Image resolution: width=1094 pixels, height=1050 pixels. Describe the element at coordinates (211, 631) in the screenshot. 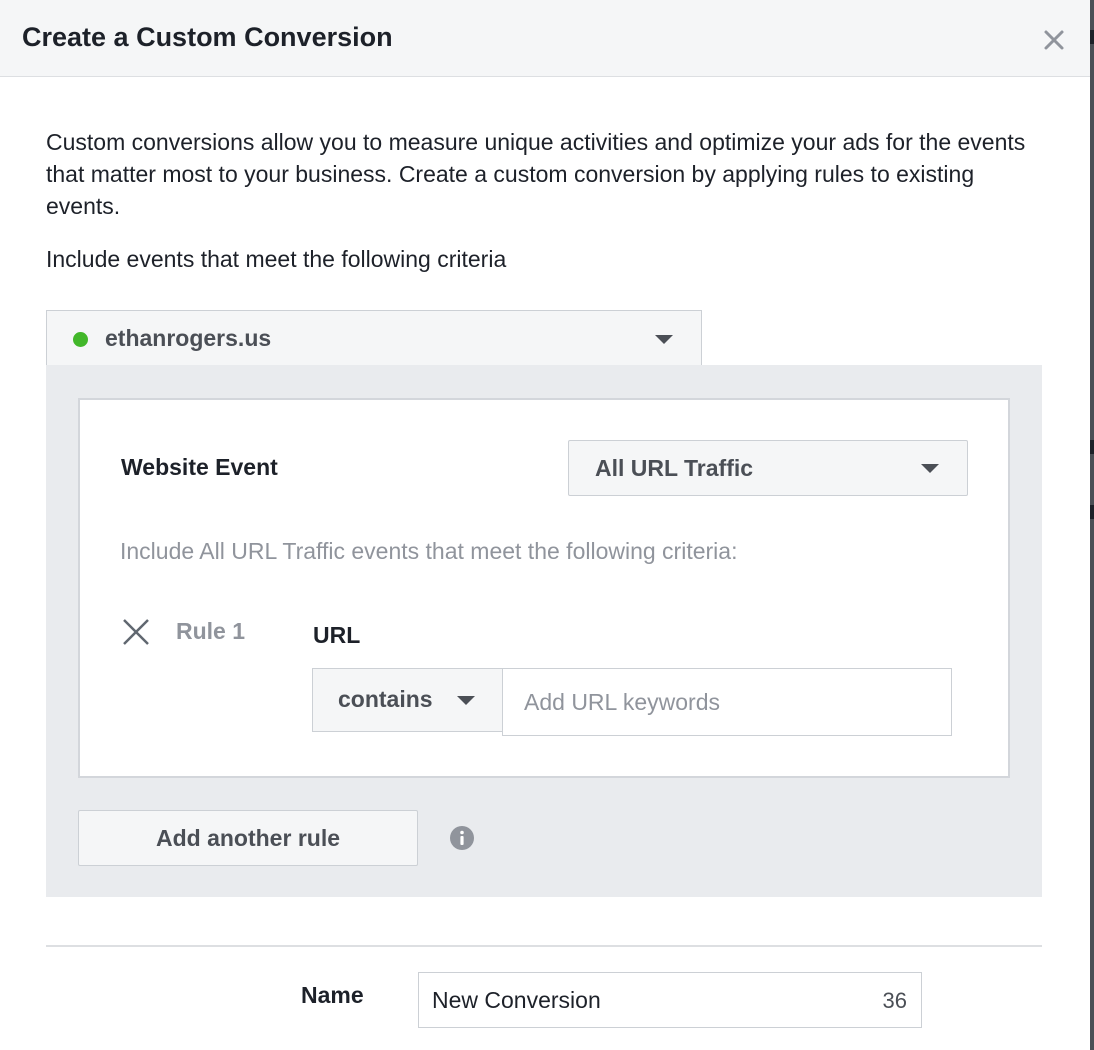

I see `rule-label: Rule 1` at that location.